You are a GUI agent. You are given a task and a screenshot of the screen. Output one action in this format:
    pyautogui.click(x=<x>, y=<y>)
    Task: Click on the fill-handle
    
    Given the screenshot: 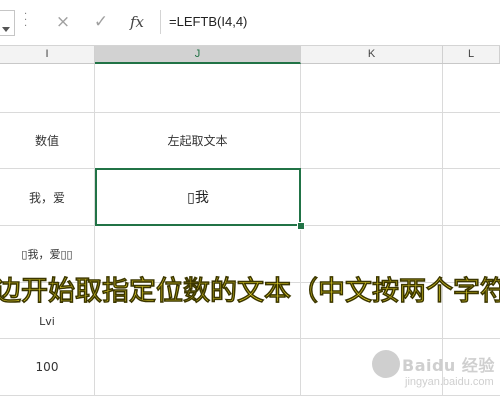 What is the action you would take?
    pyautogui.click(x=301, y=226)
    